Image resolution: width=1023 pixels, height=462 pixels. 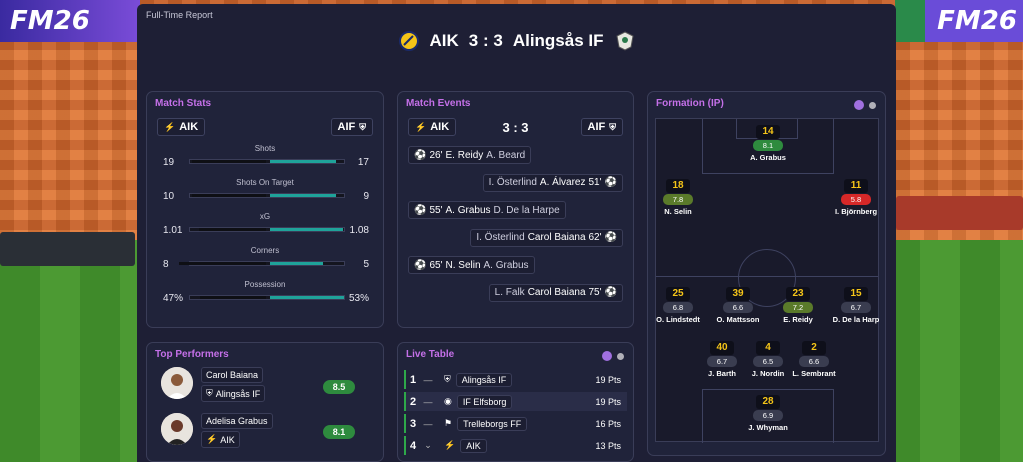 I want to click on table-position: 2, so click(x=413, y=401).